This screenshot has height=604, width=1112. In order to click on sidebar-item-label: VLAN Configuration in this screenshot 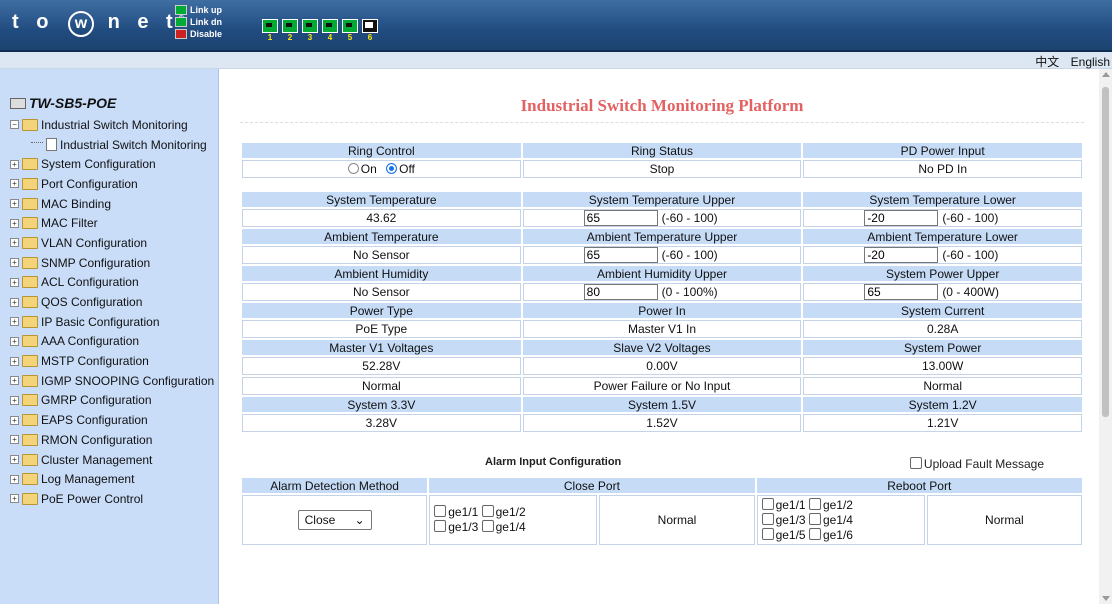, I will do `click(94, 242)`.